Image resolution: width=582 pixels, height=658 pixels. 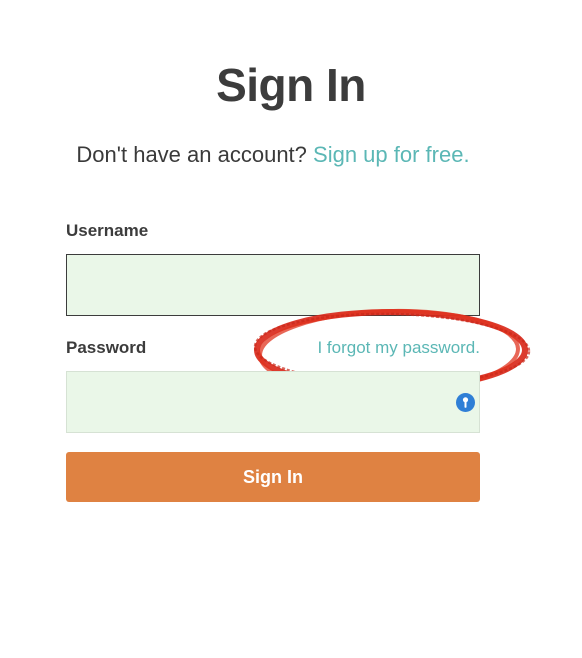 I want to click on username-label: Username, so click(x=107, y=230).